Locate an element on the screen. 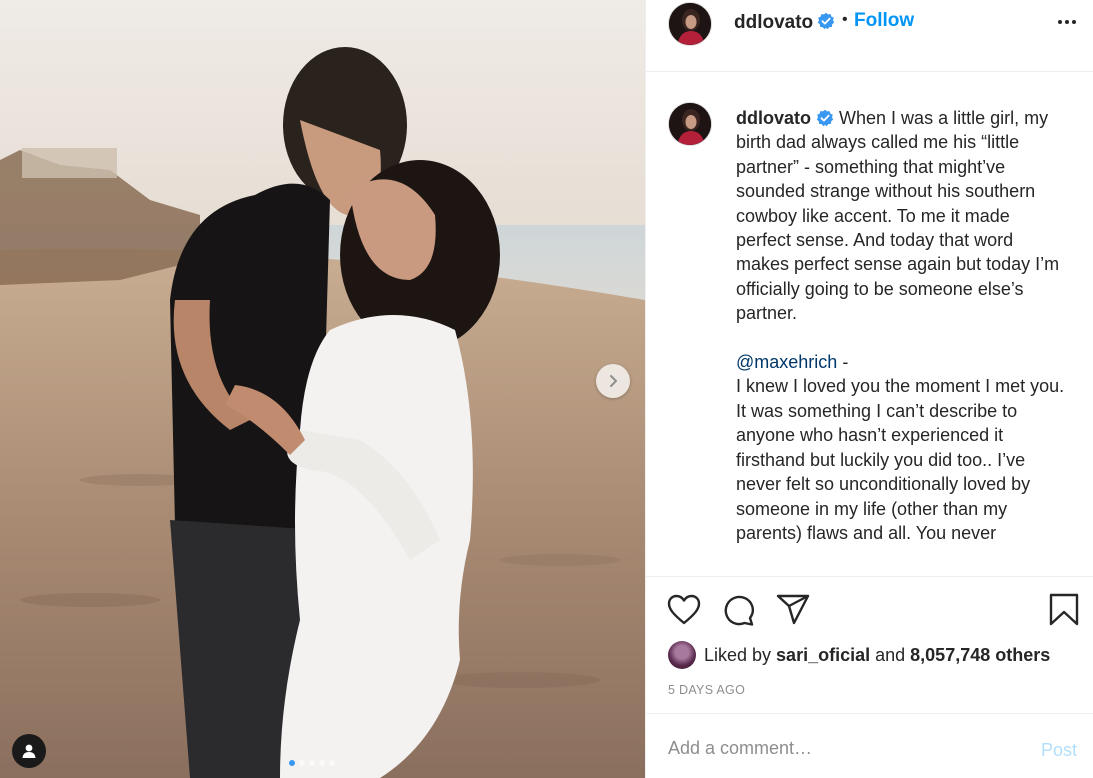 The height and width of the screenshot is (778, 1093). bookmark-icon is located at coordinates (1064, 610).